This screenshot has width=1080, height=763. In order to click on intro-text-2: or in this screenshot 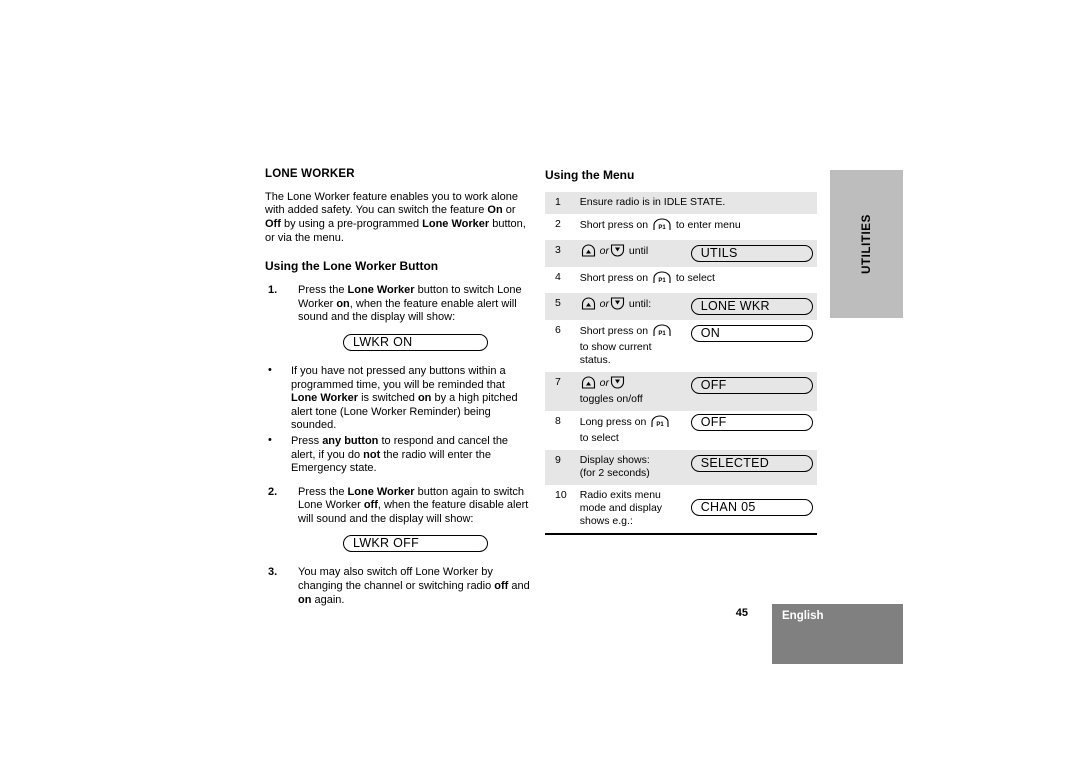, I will do `click(509, 210)`.